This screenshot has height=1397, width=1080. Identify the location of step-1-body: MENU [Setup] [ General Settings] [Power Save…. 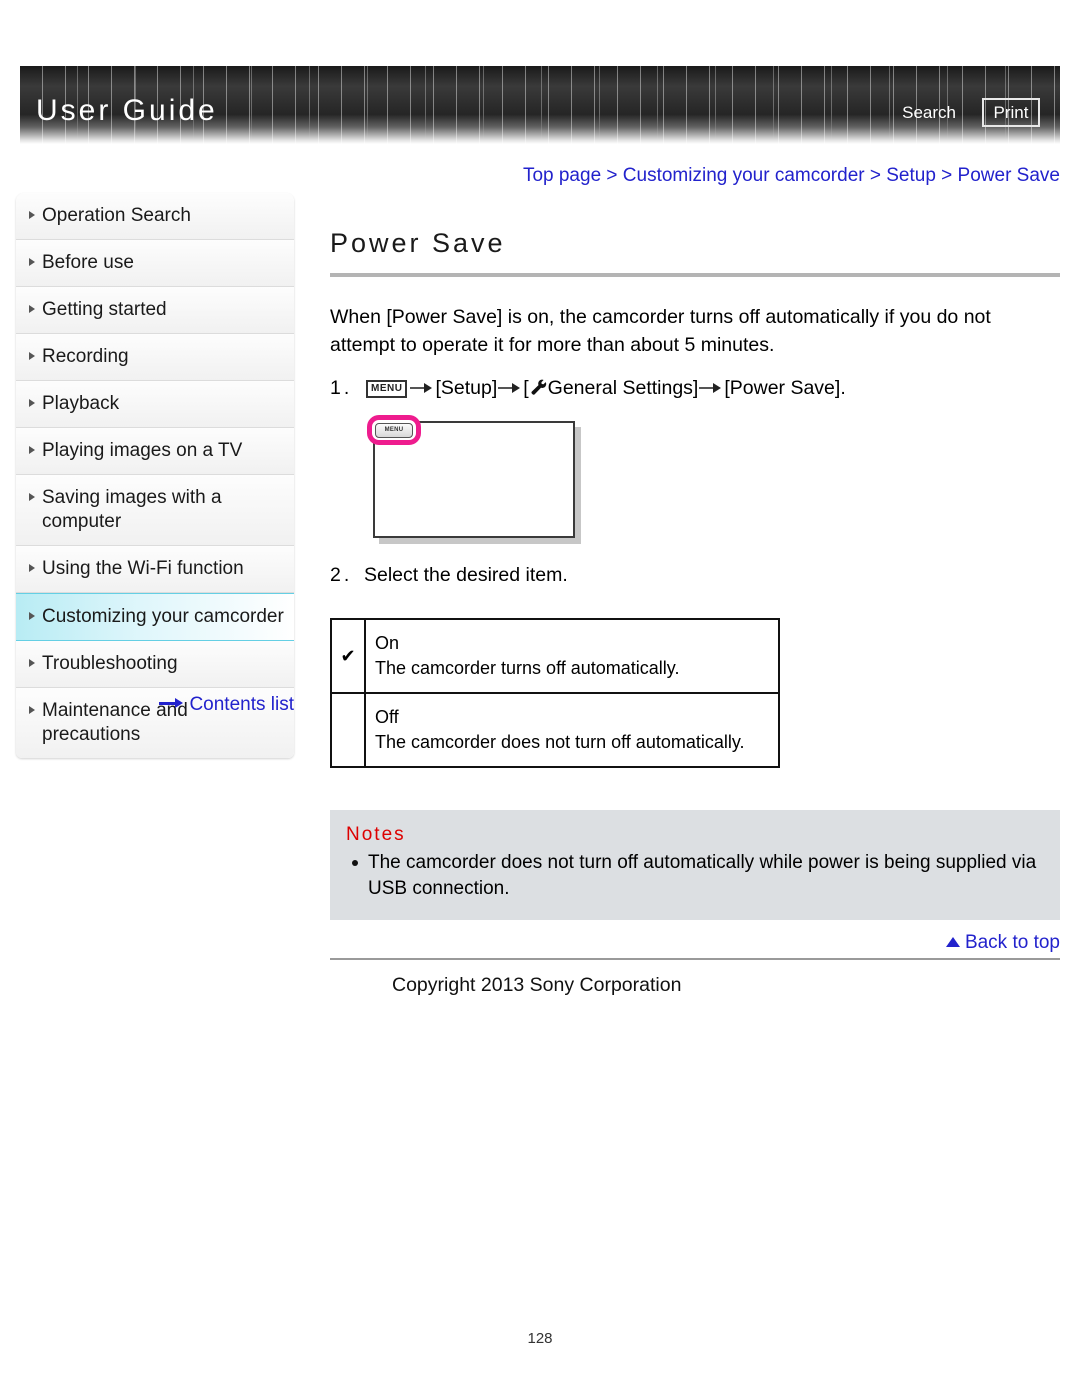
(712, 389).